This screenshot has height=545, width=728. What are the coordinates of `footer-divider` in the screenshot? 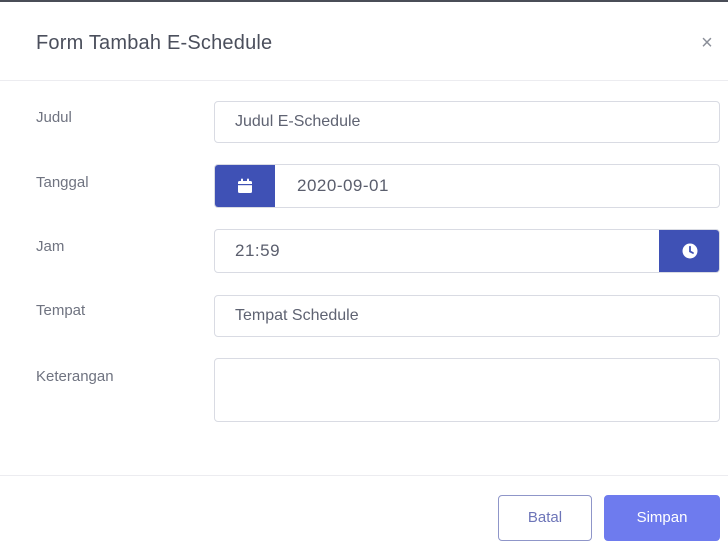 It's located at (364, 475).